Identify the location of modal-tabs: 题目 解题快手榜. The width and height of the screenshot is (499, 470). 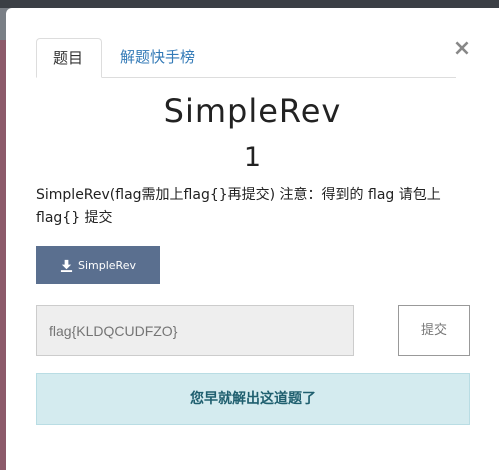
(246, 58).